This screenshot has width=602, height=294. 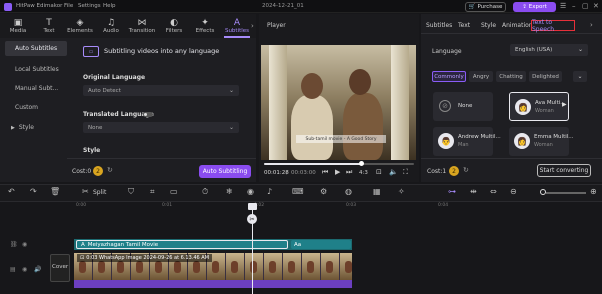 What do you see at coordinates (481, 76) in the screenshot?
I see `mood-chip-angry: Angry` at bounding box center [481, 76].